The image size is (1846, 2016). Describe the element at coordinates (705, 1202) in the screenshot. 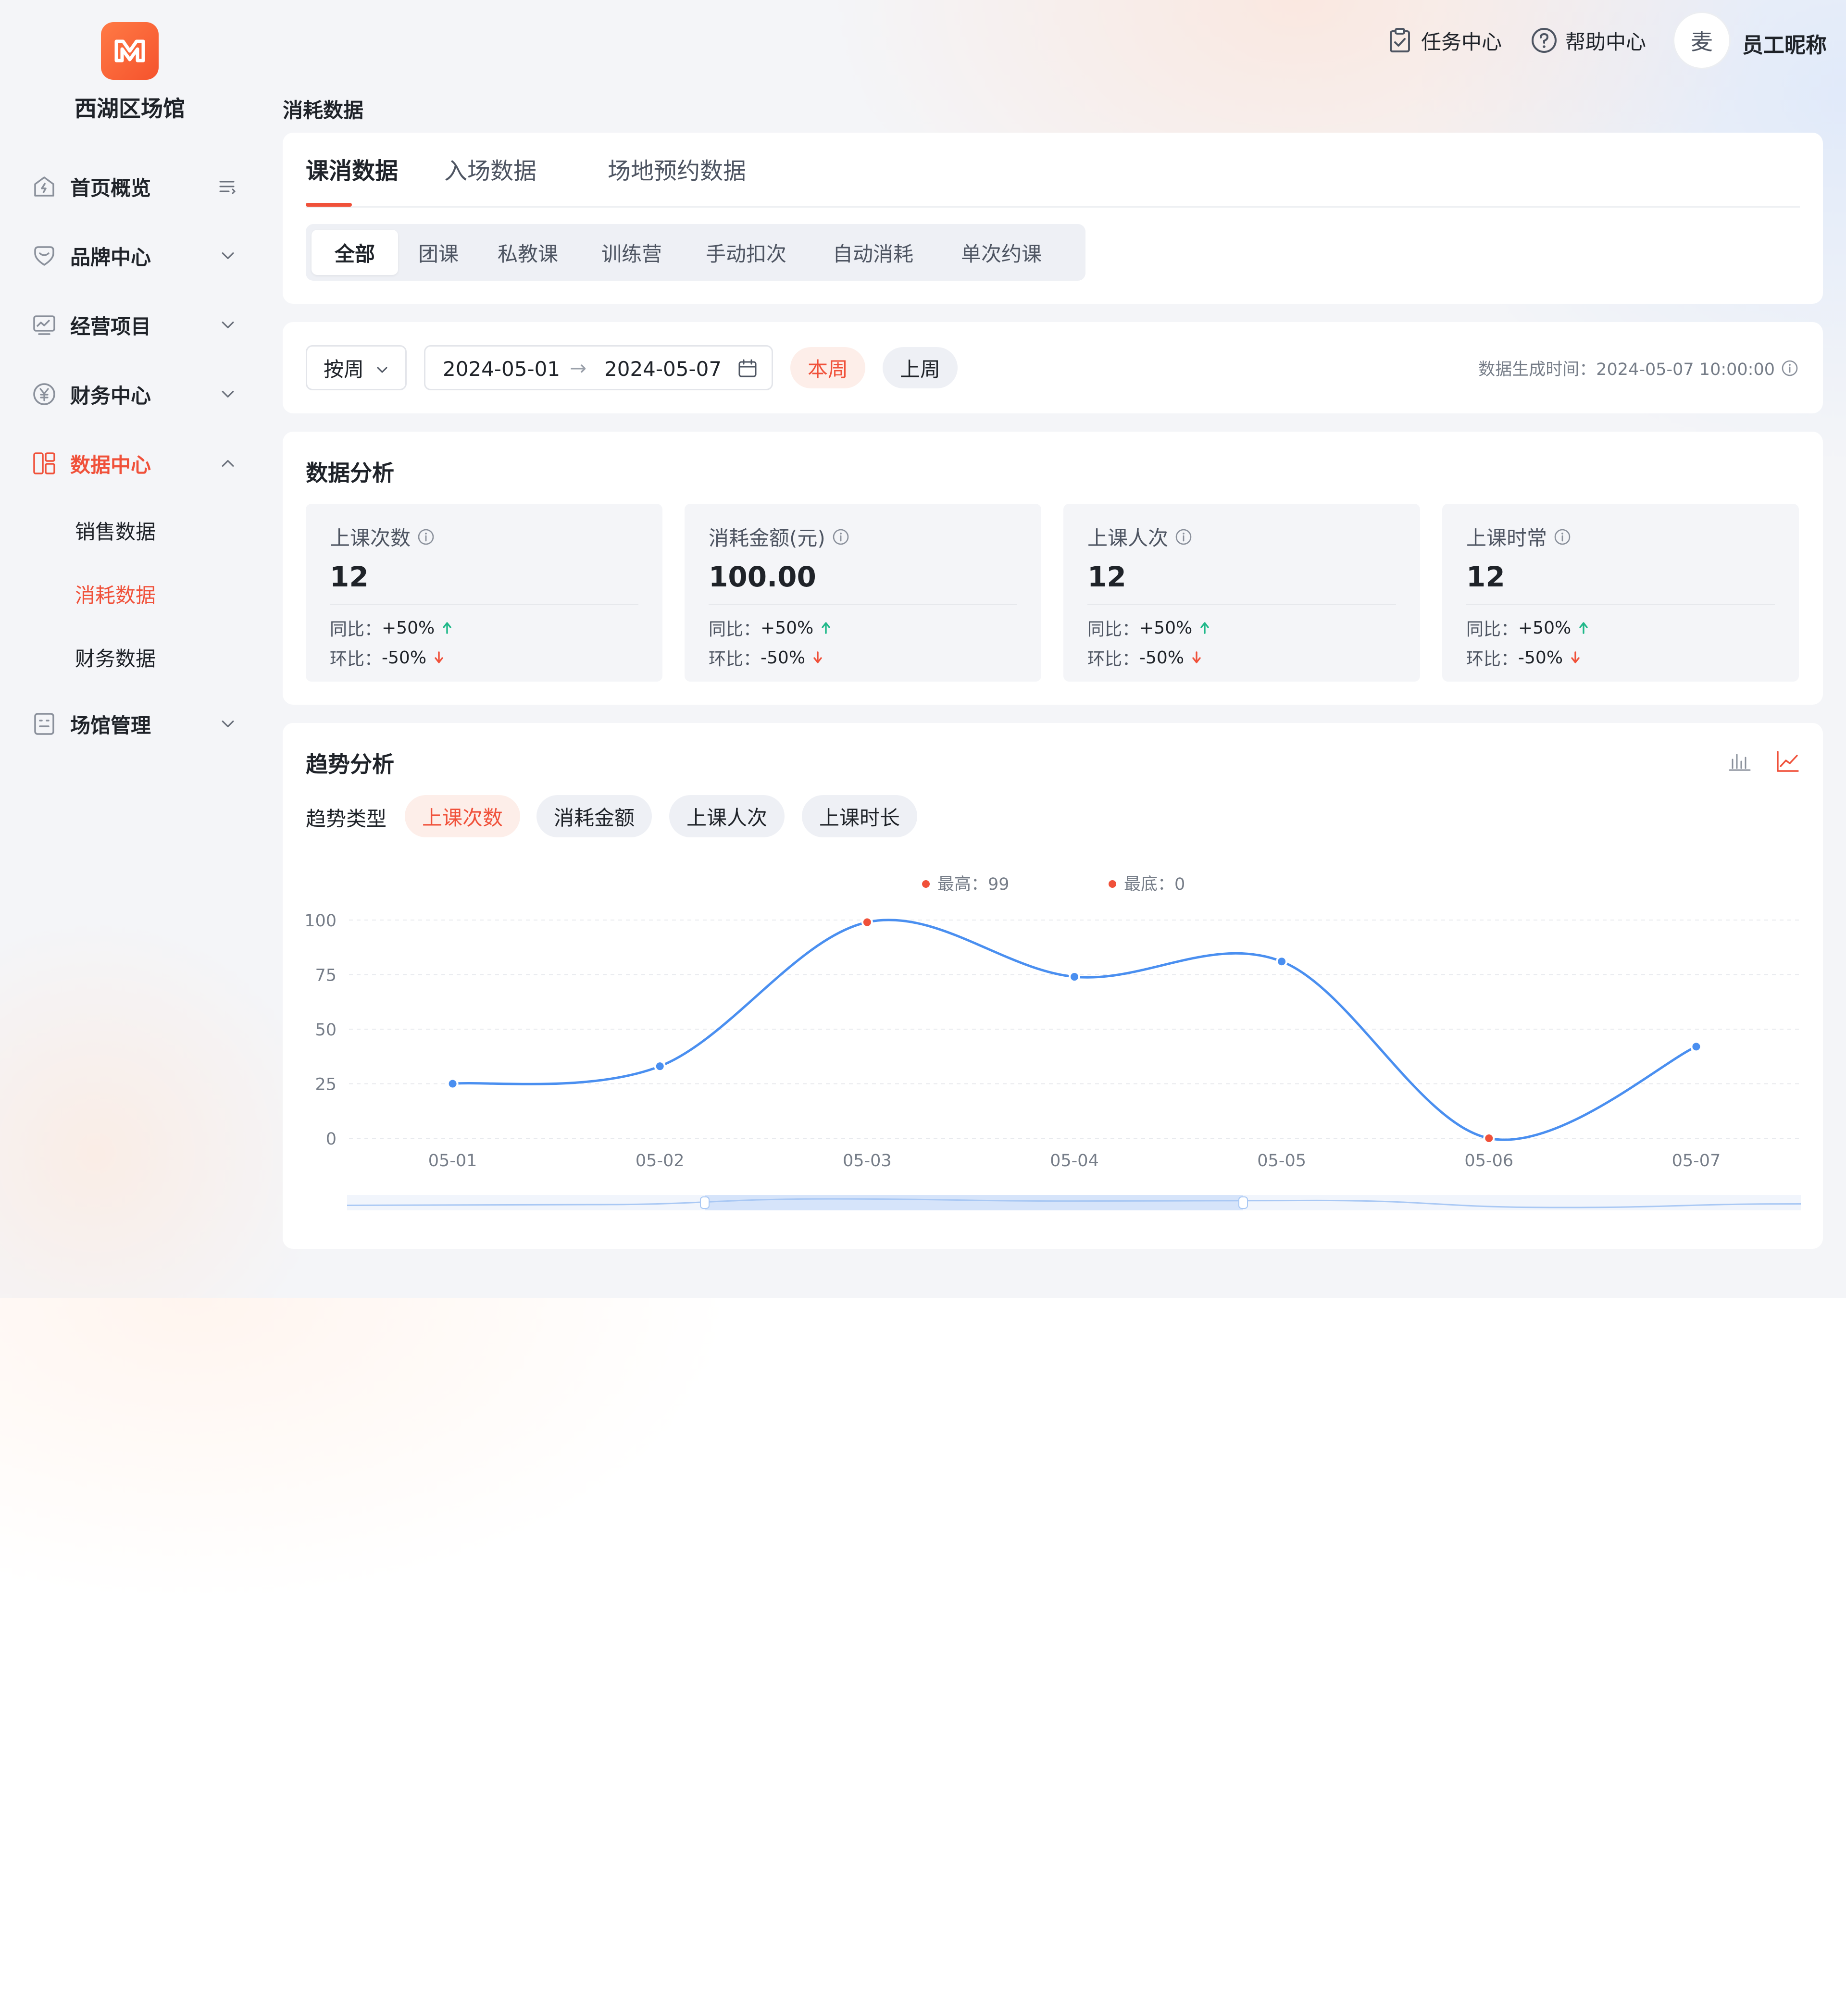

I see `zoom-handle-start` at that location.